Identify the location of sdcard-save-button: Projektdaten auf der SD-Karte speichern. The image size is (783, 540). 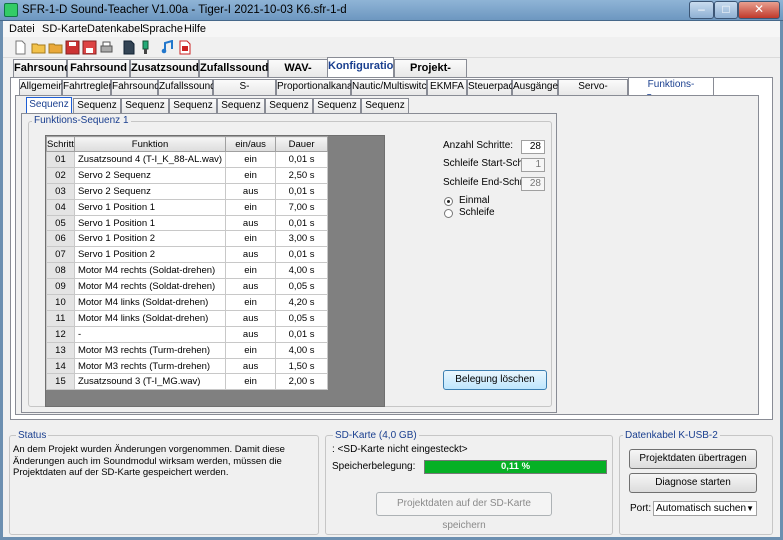
(464, 511).